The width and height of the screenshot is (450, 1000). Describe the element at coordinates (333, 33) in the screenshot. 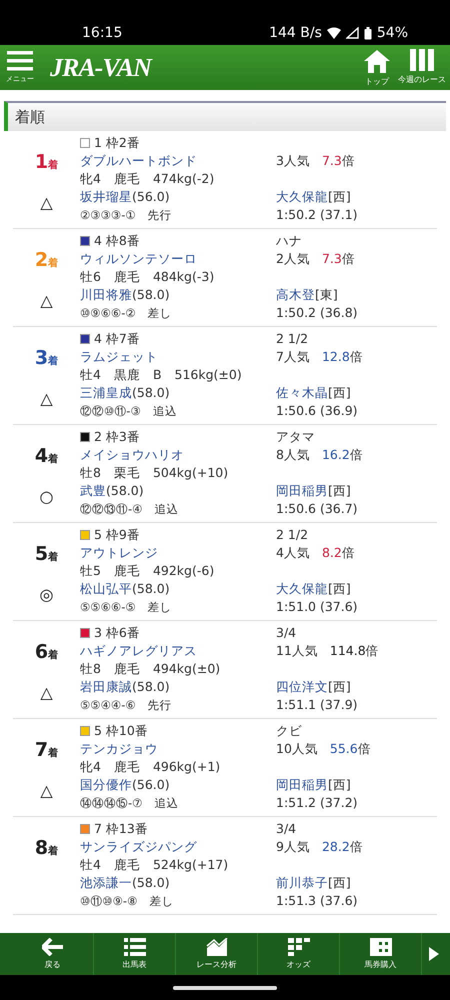

I see `wifi-icon` at that location.